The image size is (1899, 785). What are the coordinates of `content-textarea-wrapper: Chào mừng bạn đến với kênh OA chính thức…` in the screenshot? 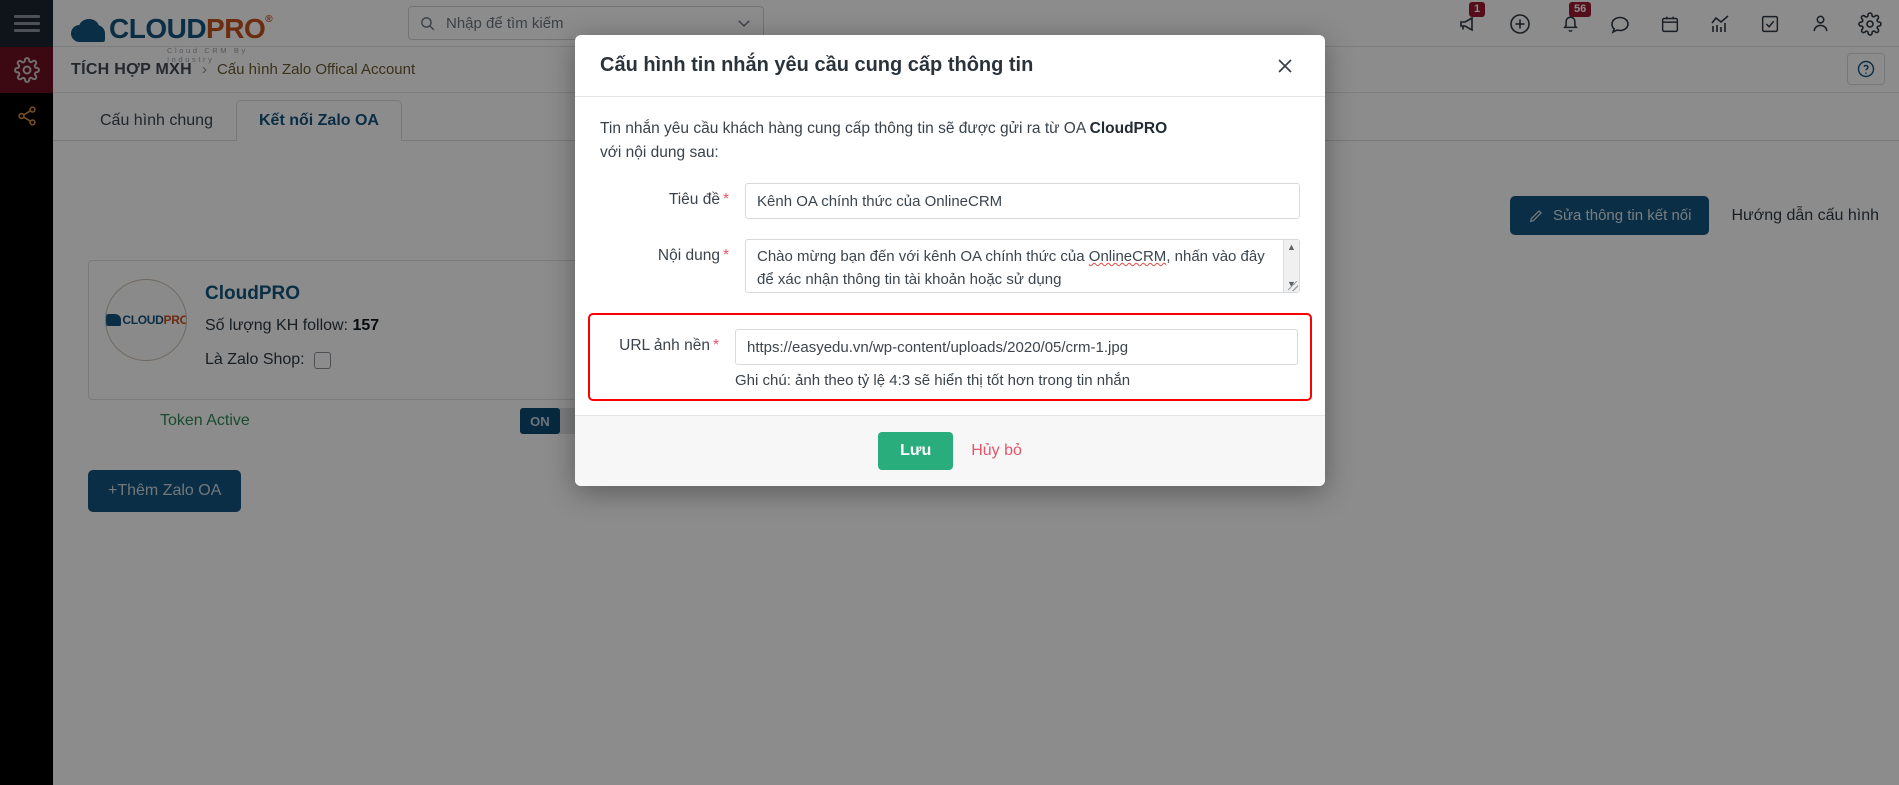 It's located at (1022, 266).